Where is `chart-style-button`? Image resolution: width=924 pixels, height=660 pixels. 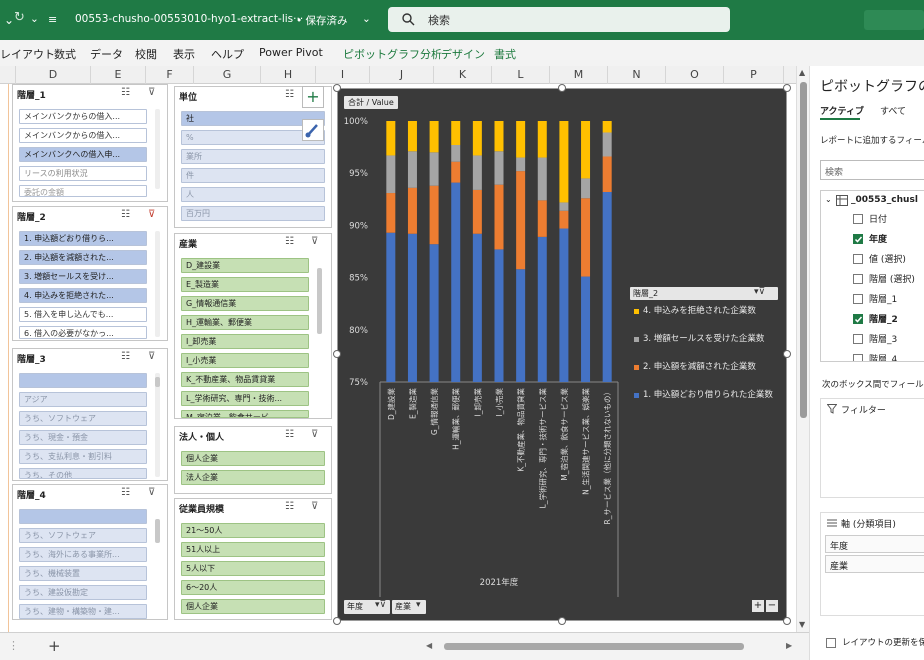 chart-style-button is located at coordinates (313, 130).